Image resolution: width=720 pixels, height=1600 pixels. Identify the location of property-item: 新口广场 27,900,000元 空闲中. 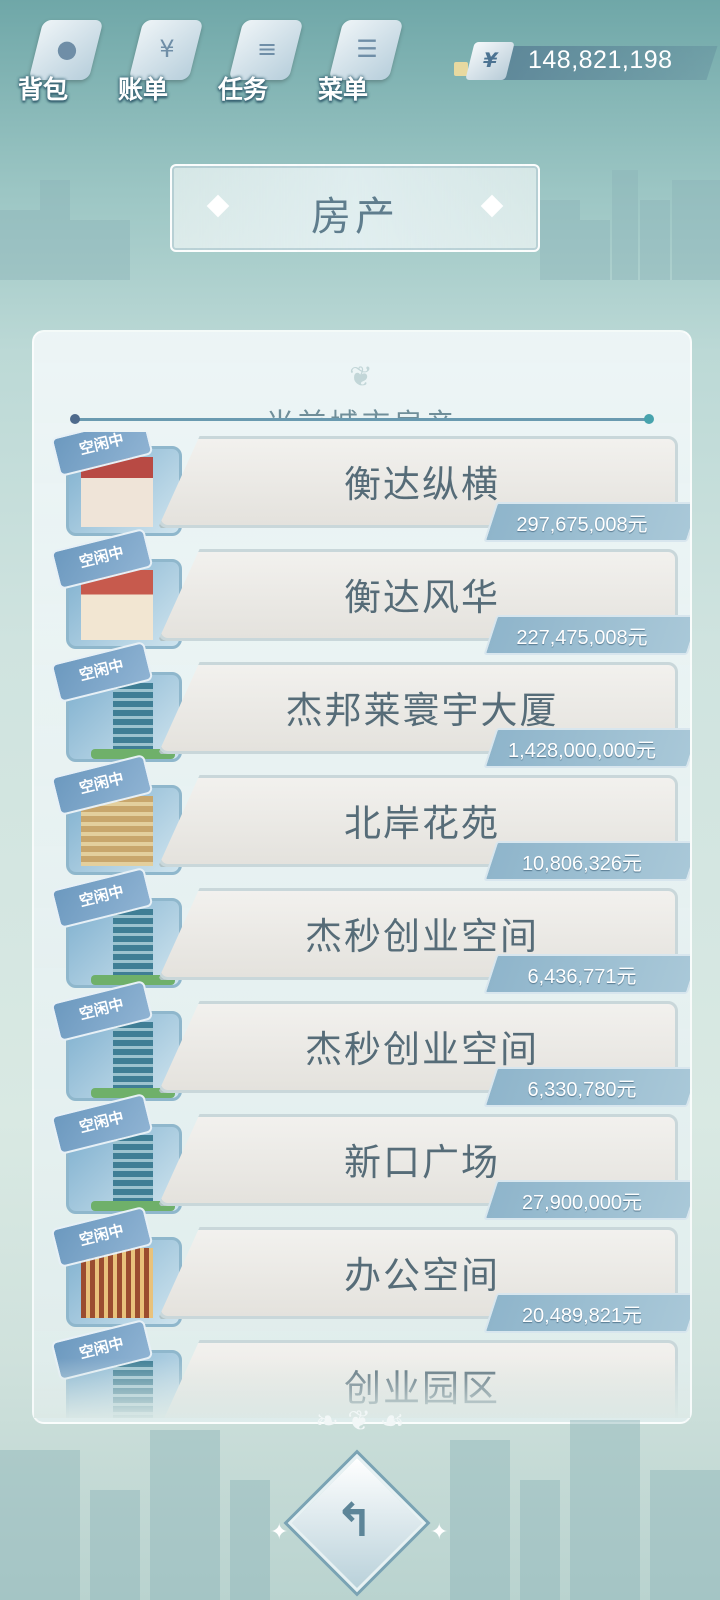
(370, 1156).